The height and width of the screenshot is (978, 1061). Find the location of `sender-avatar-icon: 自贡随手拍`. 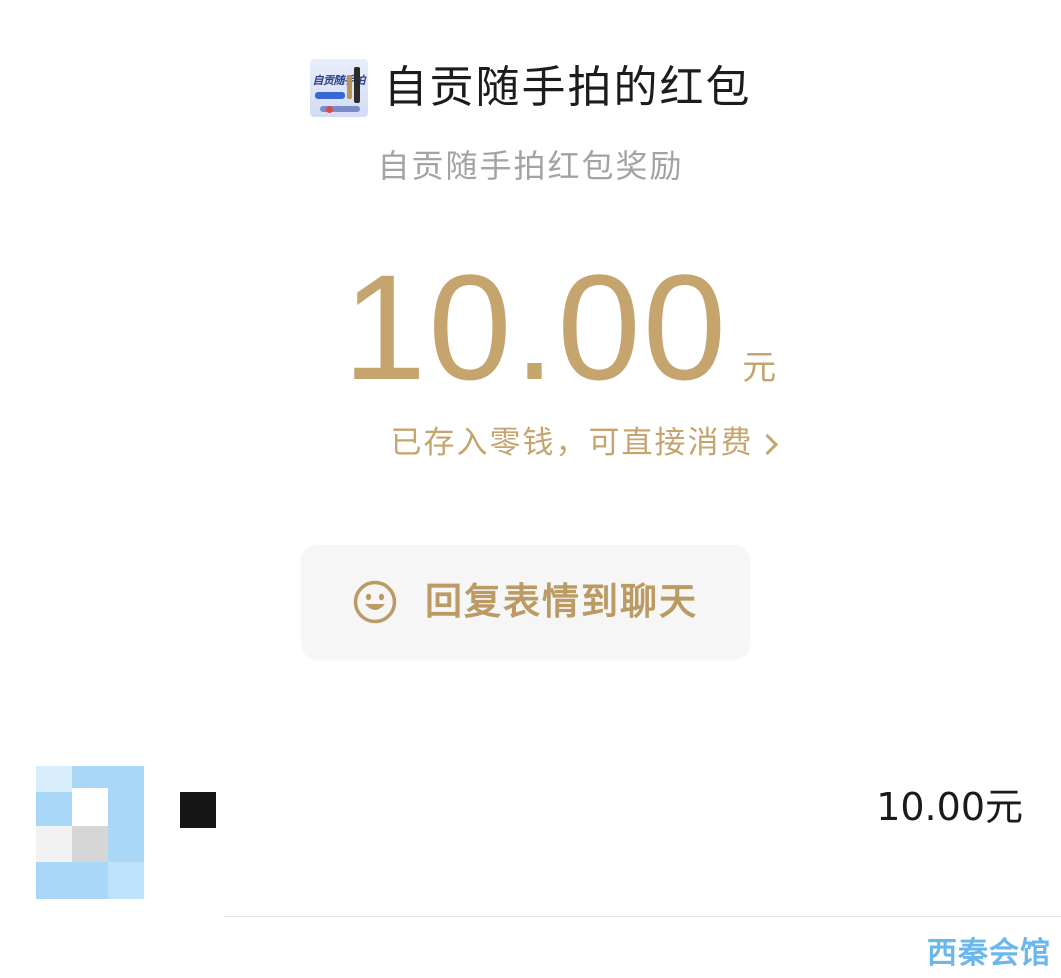

sender-avatar-icon: 自贡随手拍 is located at coordinates (338, 88).